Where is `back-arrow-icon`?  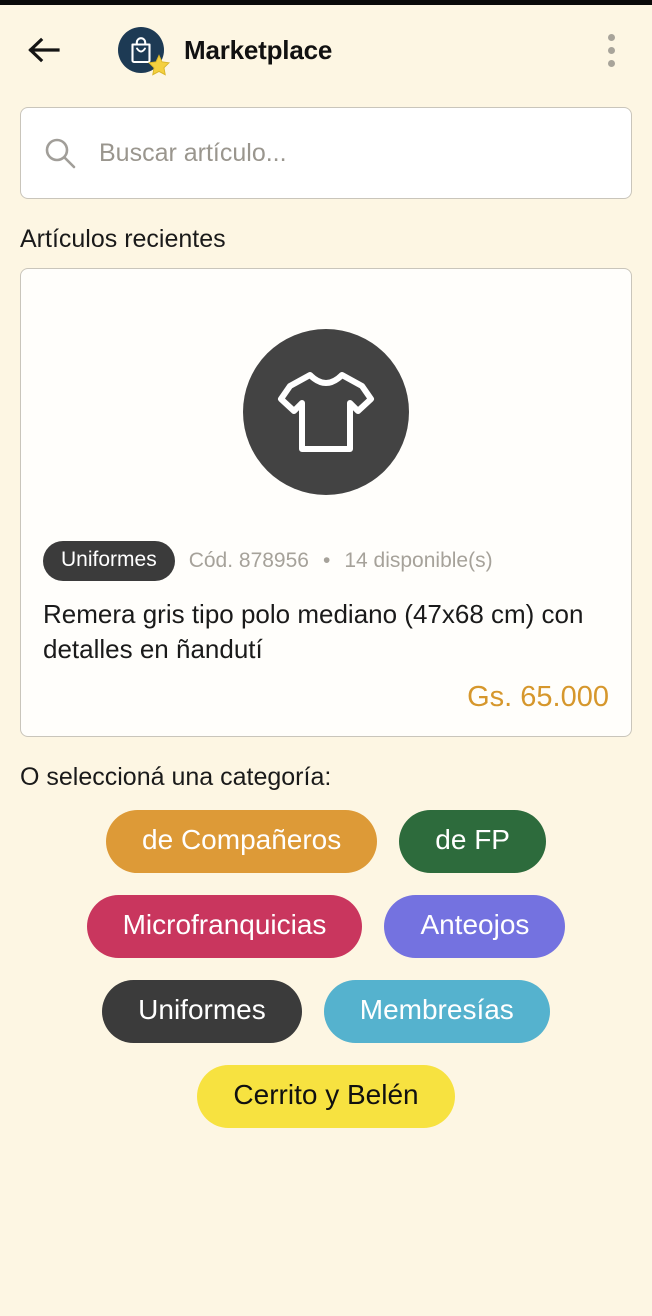
back-arrow-icon is located at coordinates (44, 50).